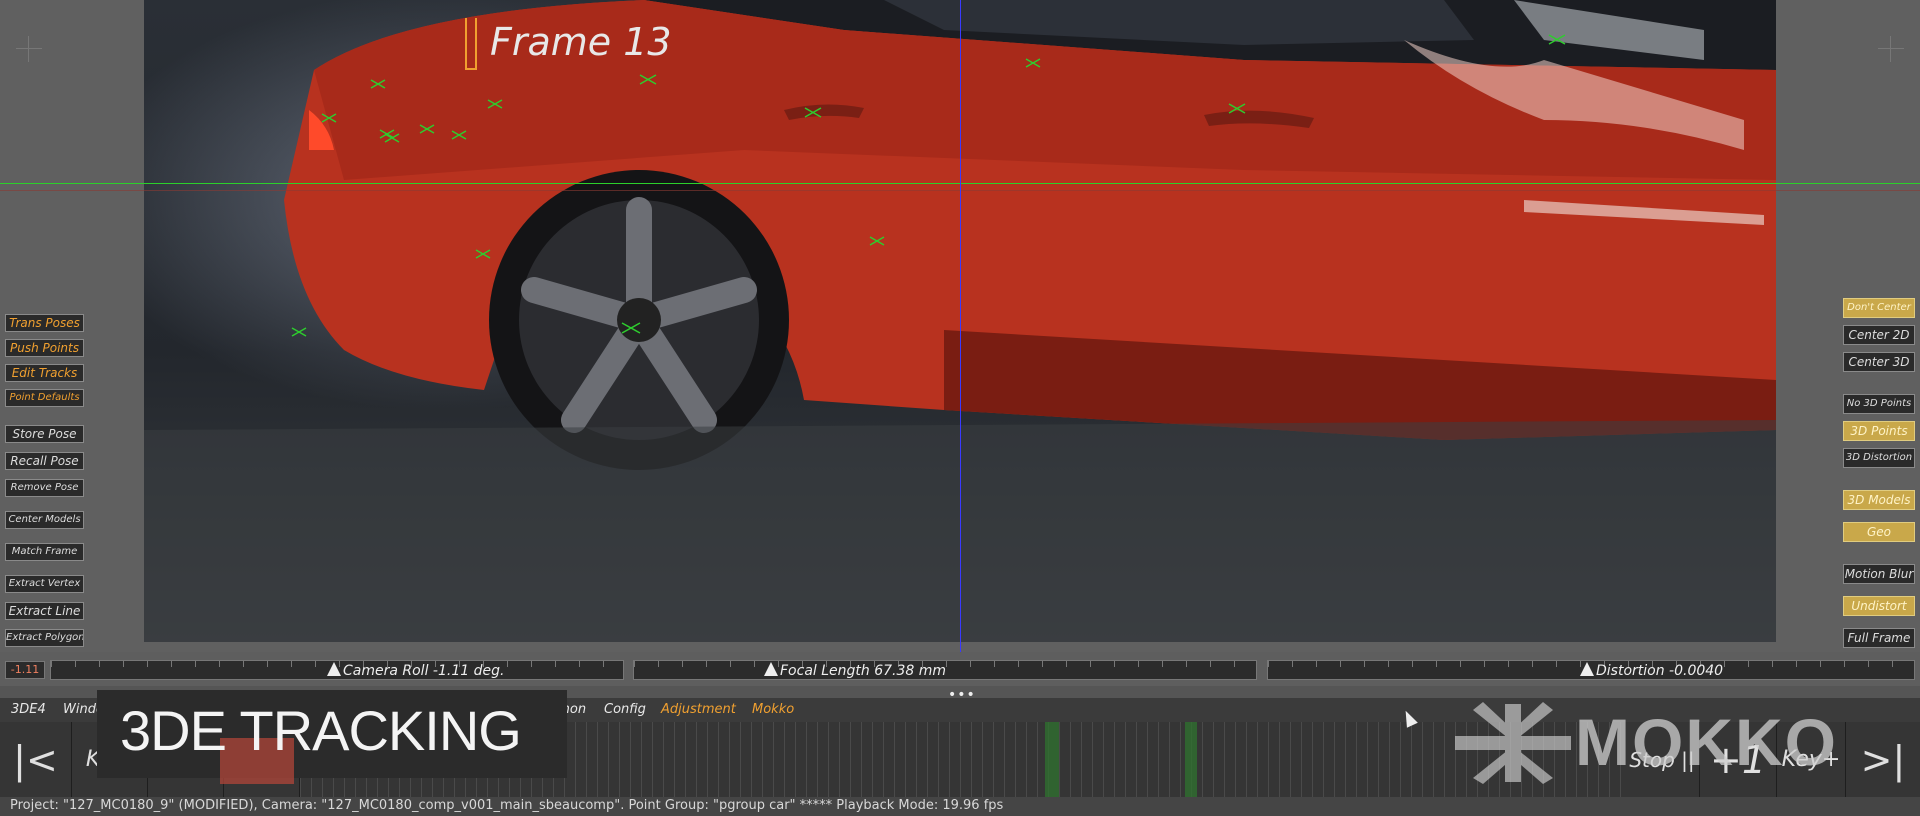 This screenshot has height=816, width=1920. Describe the element at coordinates (1883, 759) in the screenshot. I see `last-frame-button: >|` at that location.